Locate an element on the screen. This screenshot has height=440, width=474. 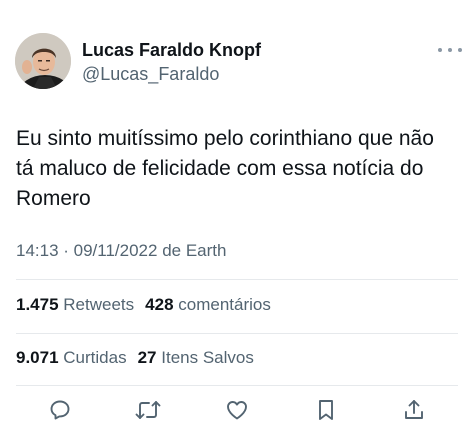
stats-row-likes: 9.071 Curtidas 27 Itens Salvos is located at coordinates (135, 358).